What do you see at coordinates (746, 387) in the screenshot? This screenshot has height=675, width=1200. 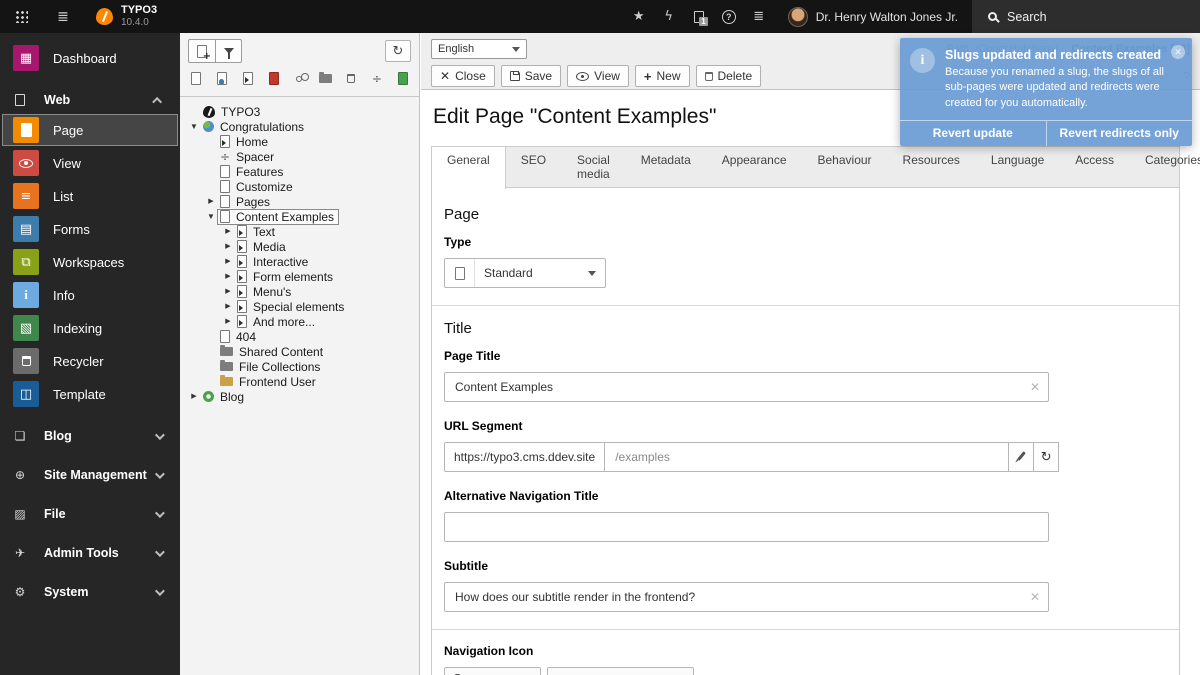 I see `page-title-field: Content Examples ✕` at bounding box center [746, 387].